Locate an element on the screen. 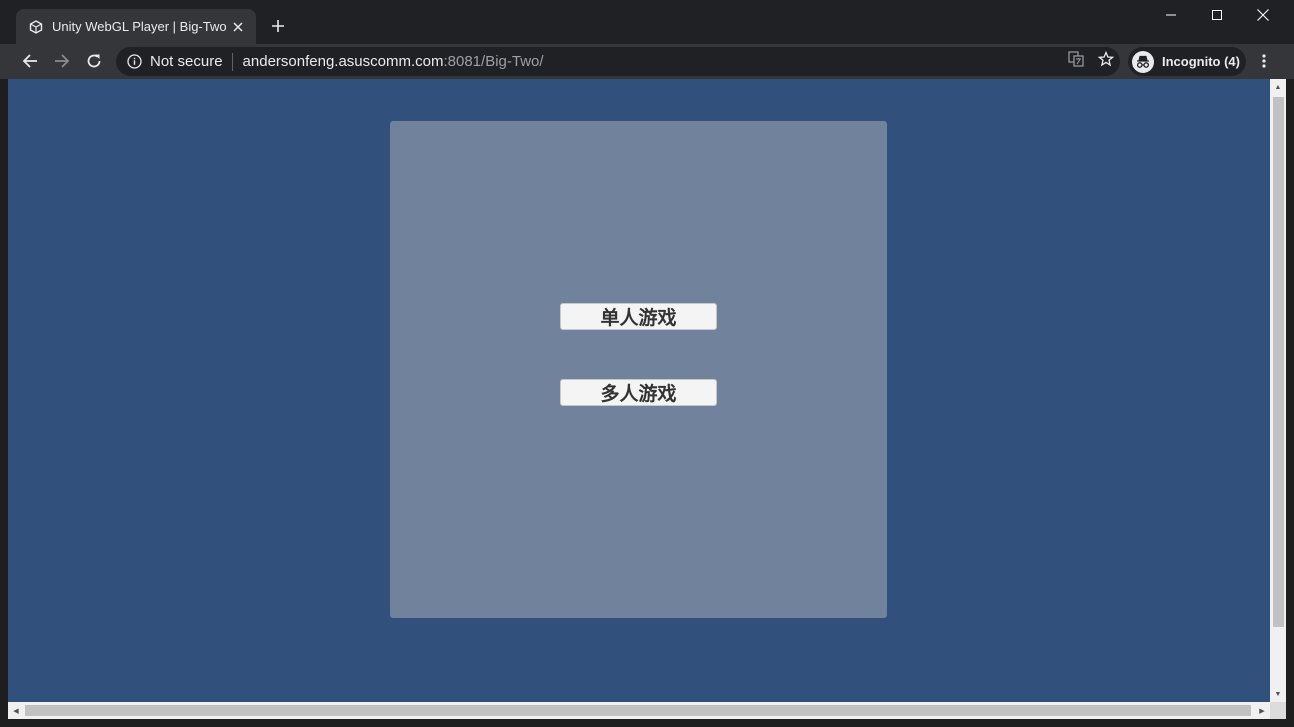  minimize-icon is located at coordinates (1171, 15).